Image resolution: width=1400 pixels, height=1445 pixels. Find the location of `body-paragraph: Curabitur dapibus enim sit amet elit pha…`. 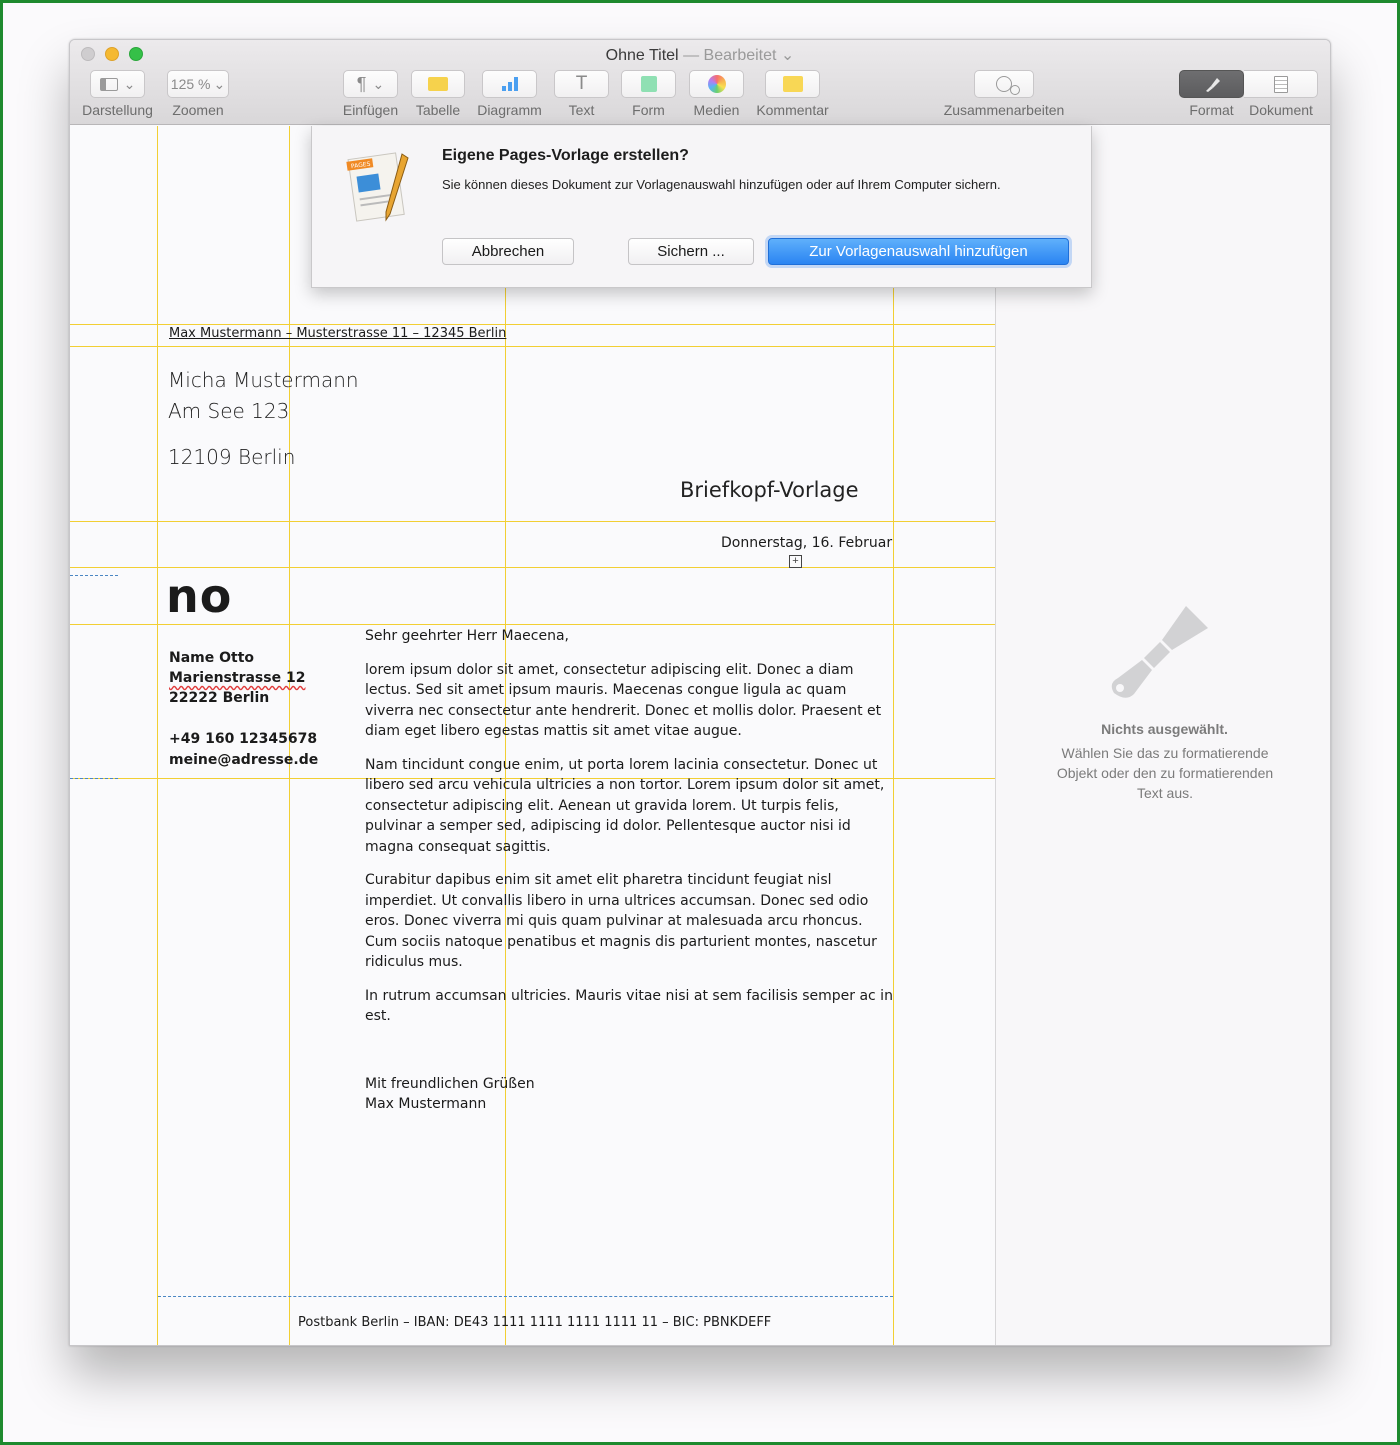

body-paragraph: Curabitur dapibus enim sit amet elit pha… is located at coordinates (630, 921).